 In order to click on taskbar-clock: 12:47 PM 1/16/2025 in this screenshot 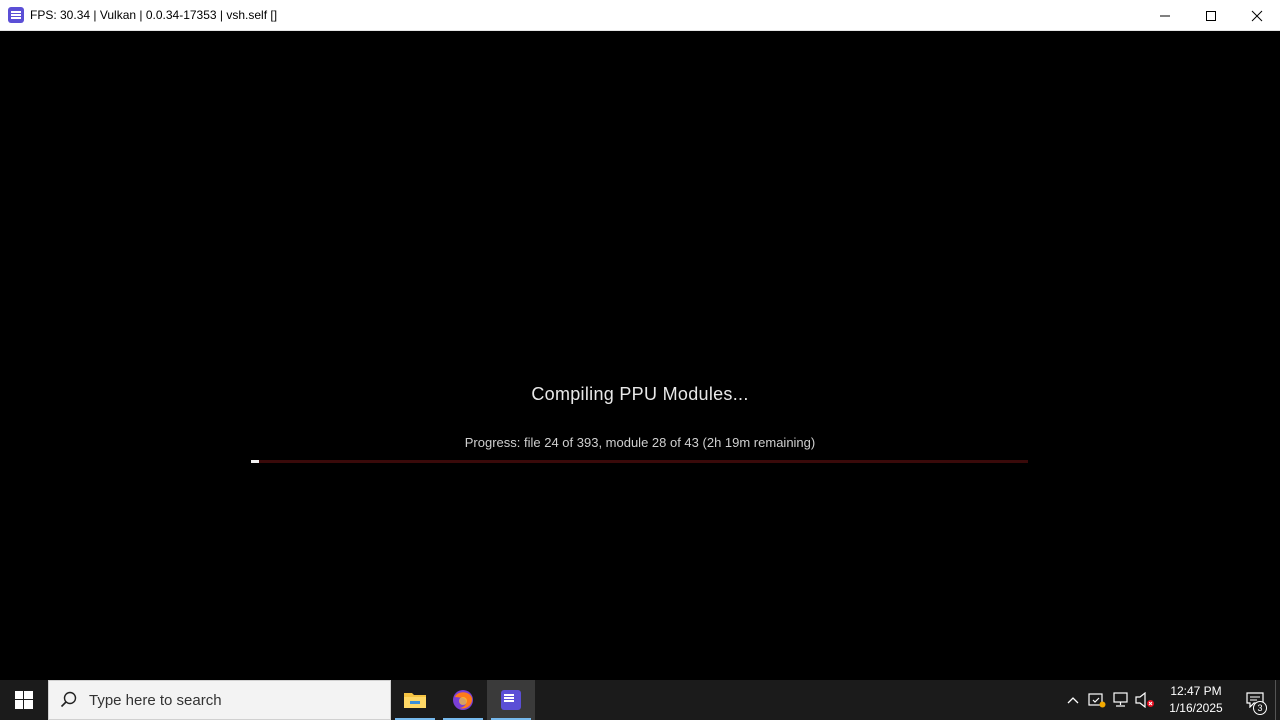, I will do `click(1196, 700)`.